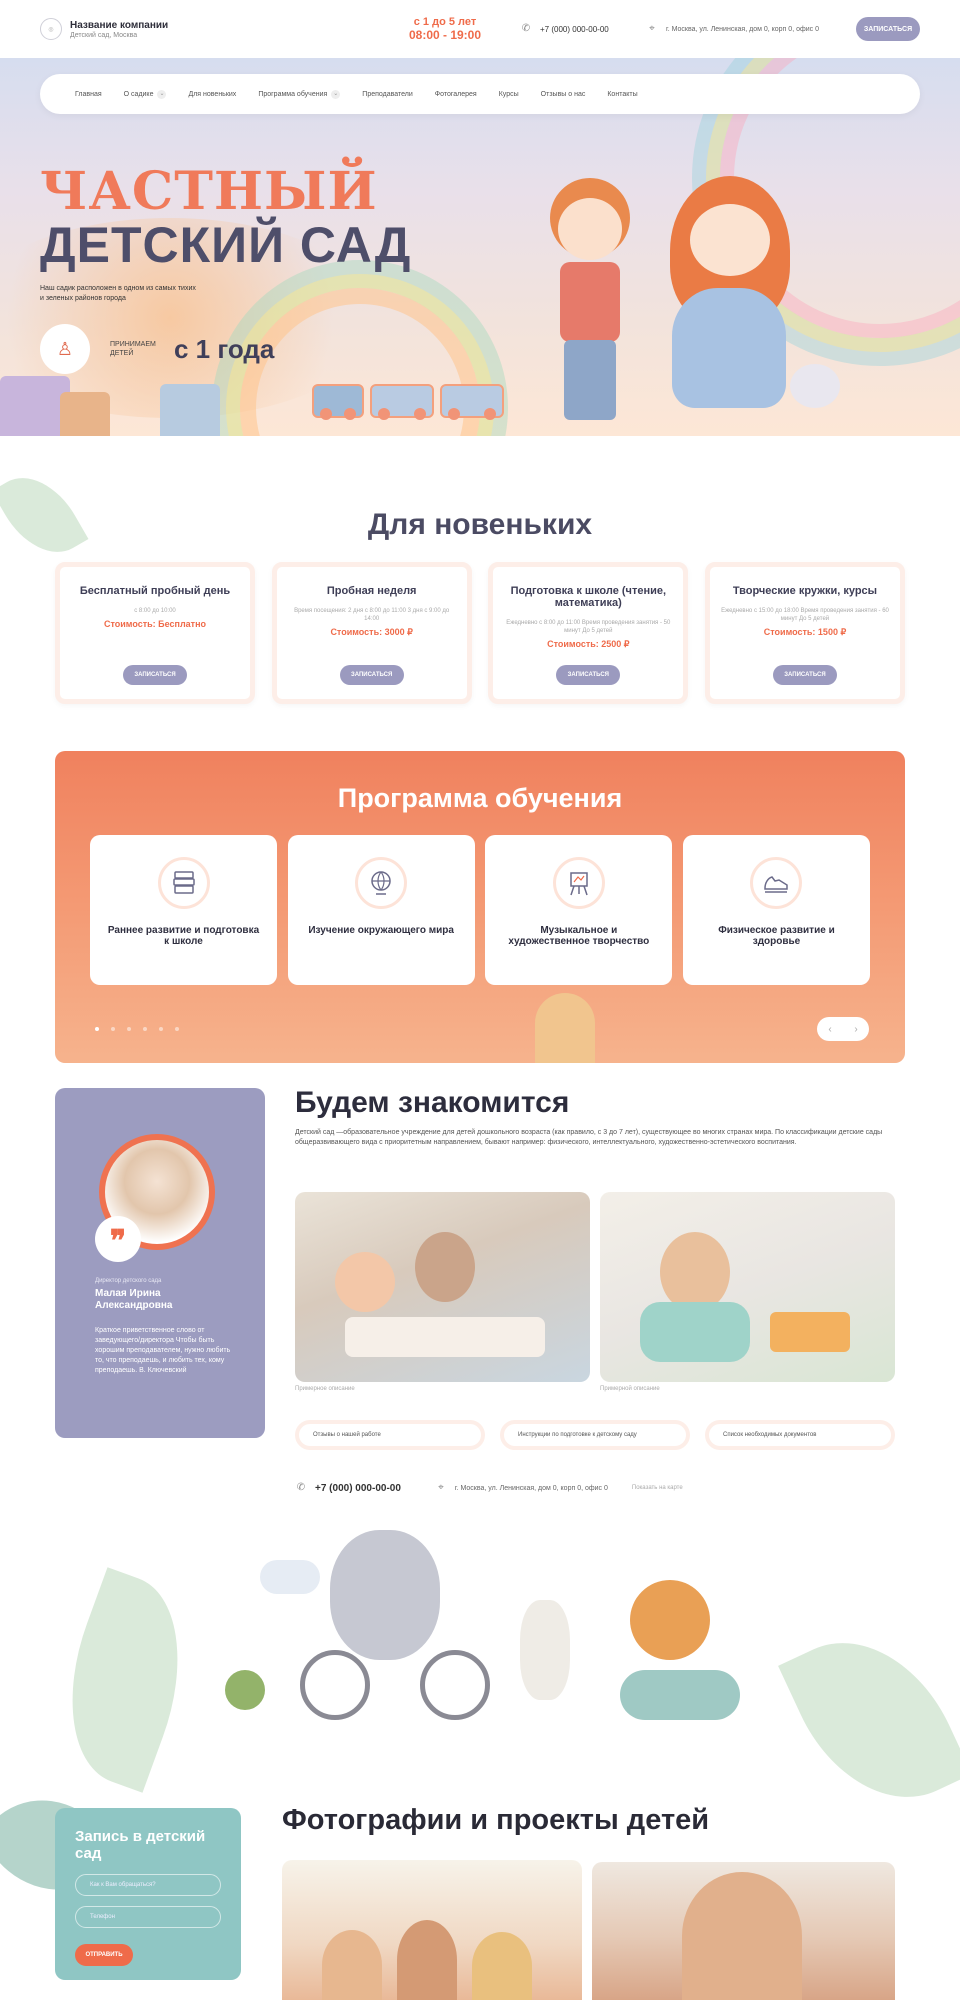  I want to click on hero-title-line1: ЧАСТНЫЙ, so click(209, 191).